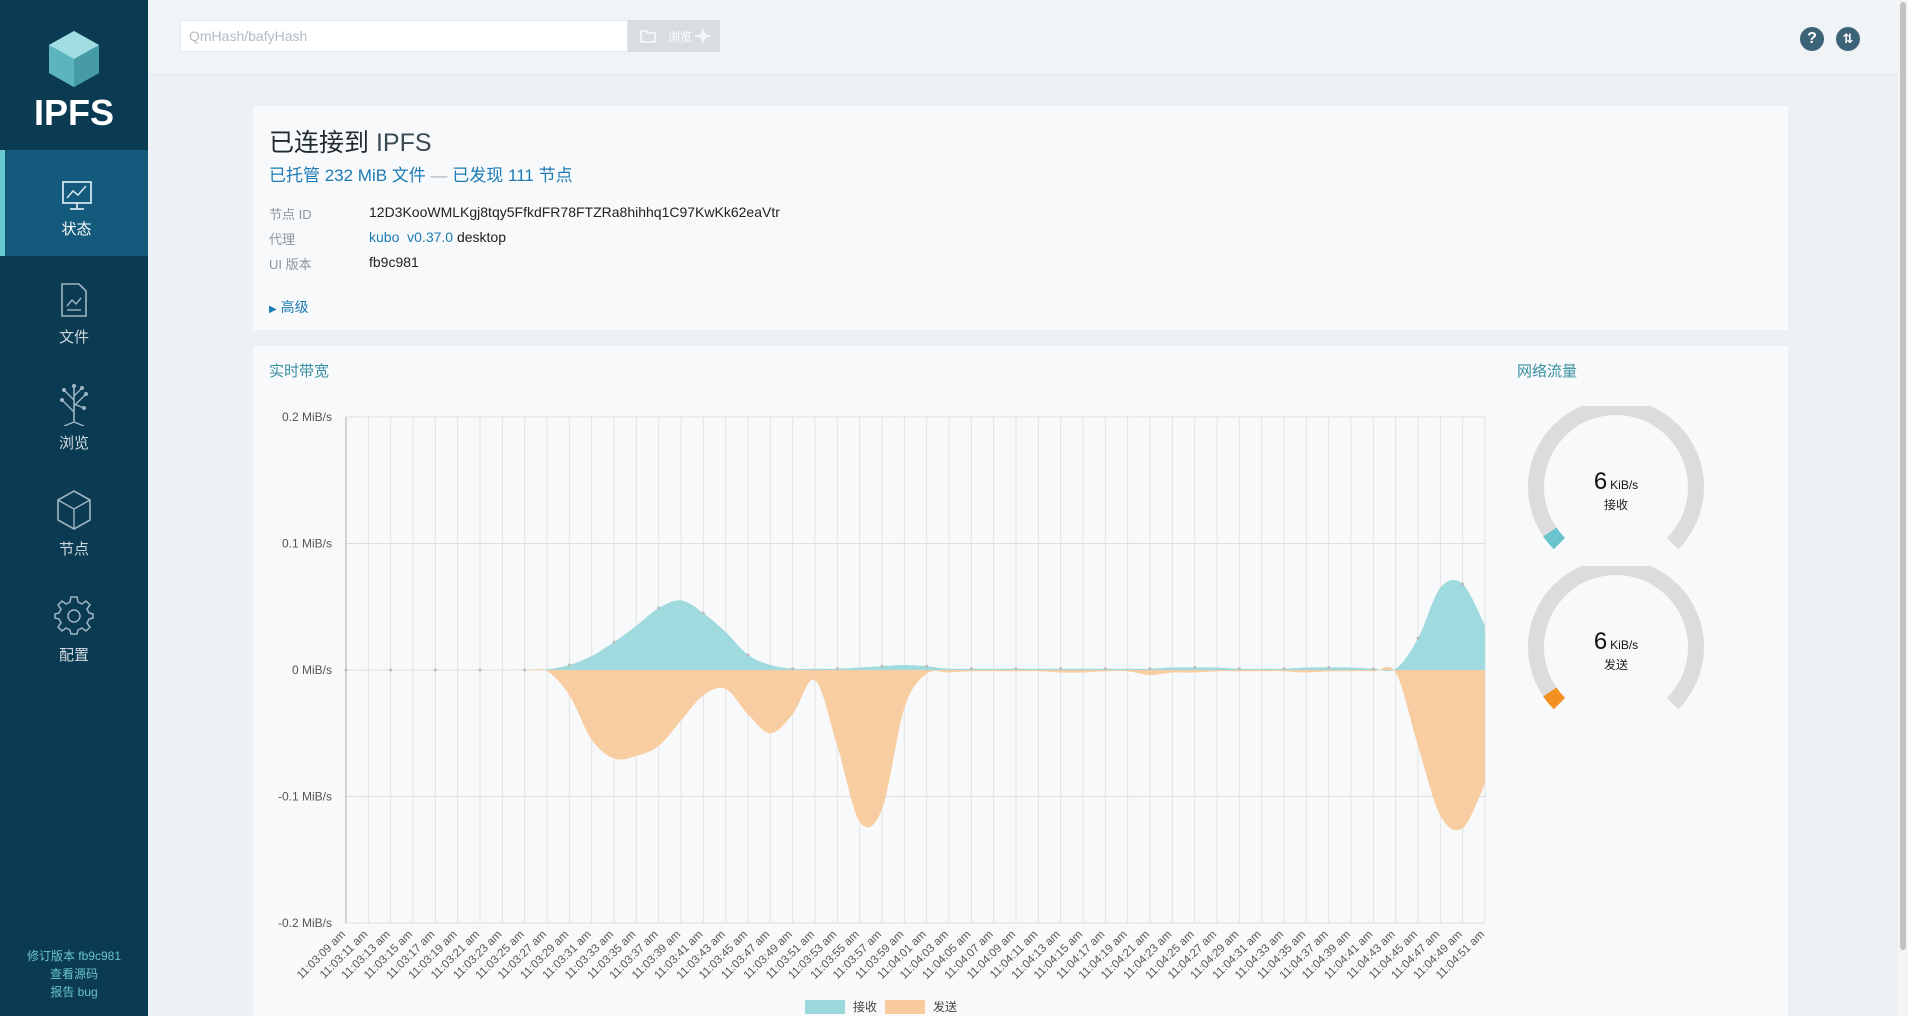 Image resolution: width=1908 pixels, height=1016 pixels. I want to click on connection-arrows-icon: ⇅, so click(1848, 39).